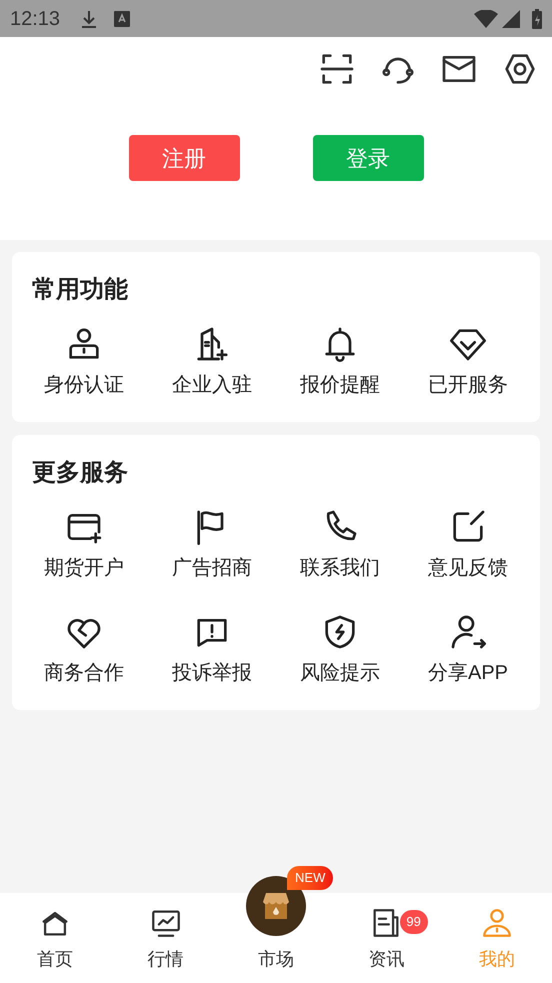 This screenshot has width=552, height=983. I want to click on service-item: 分享APP, so click(468, 650).